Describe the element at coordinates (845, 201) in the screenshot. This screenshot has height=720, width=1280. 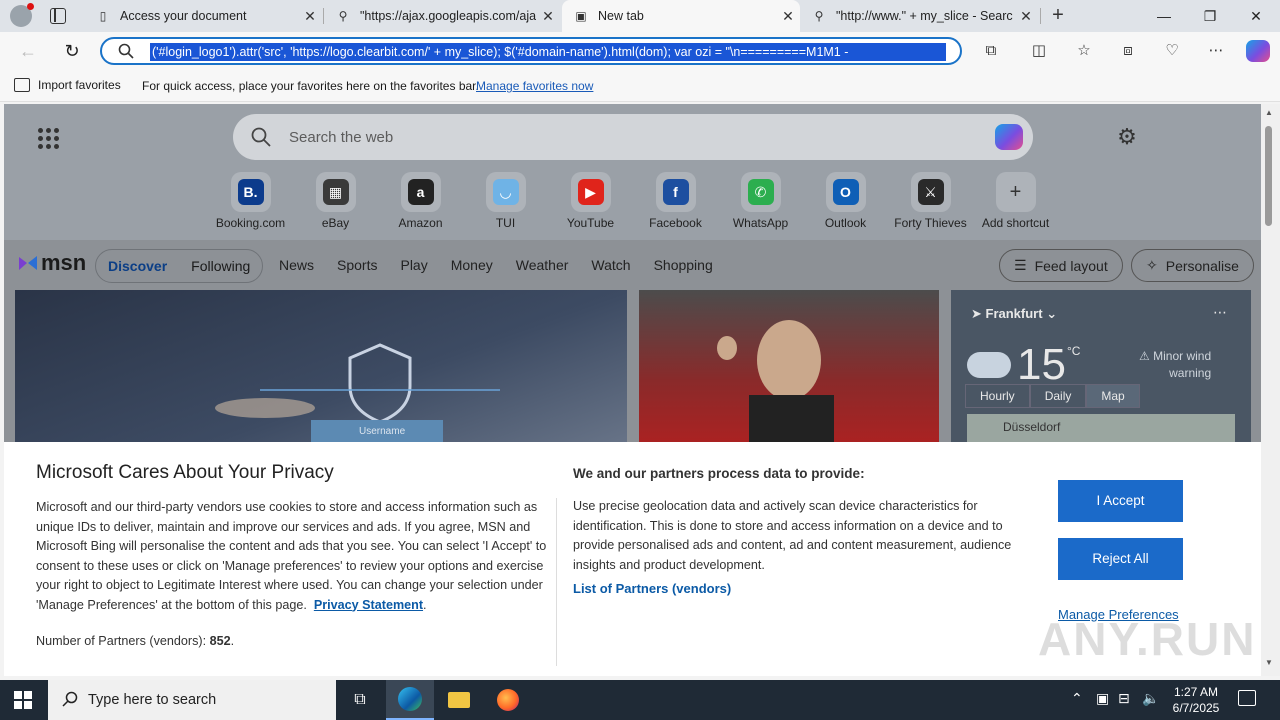
I see `shortcut-outlook: O Outlook` at that location.